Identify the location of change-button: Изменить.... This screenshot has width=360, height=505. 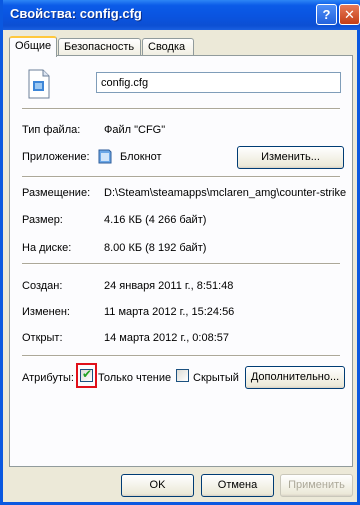
(290, 157).